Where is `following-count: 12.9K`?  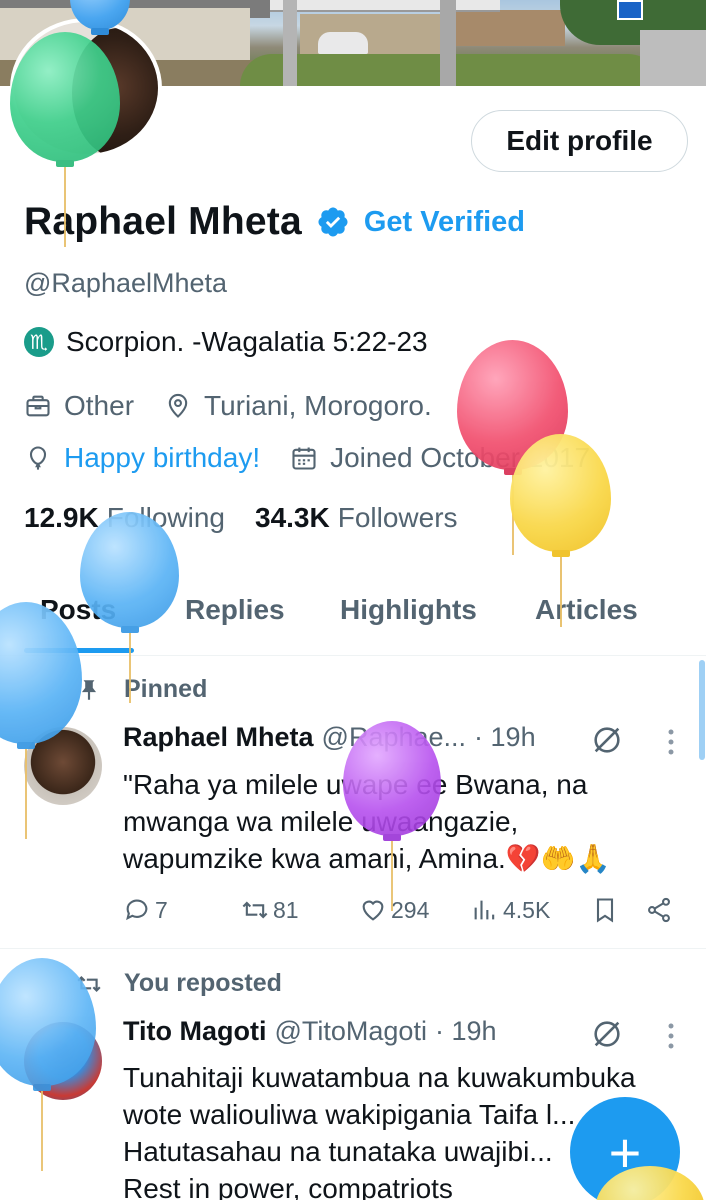 following-count: 12.9K is located at coordinates (61, 517).